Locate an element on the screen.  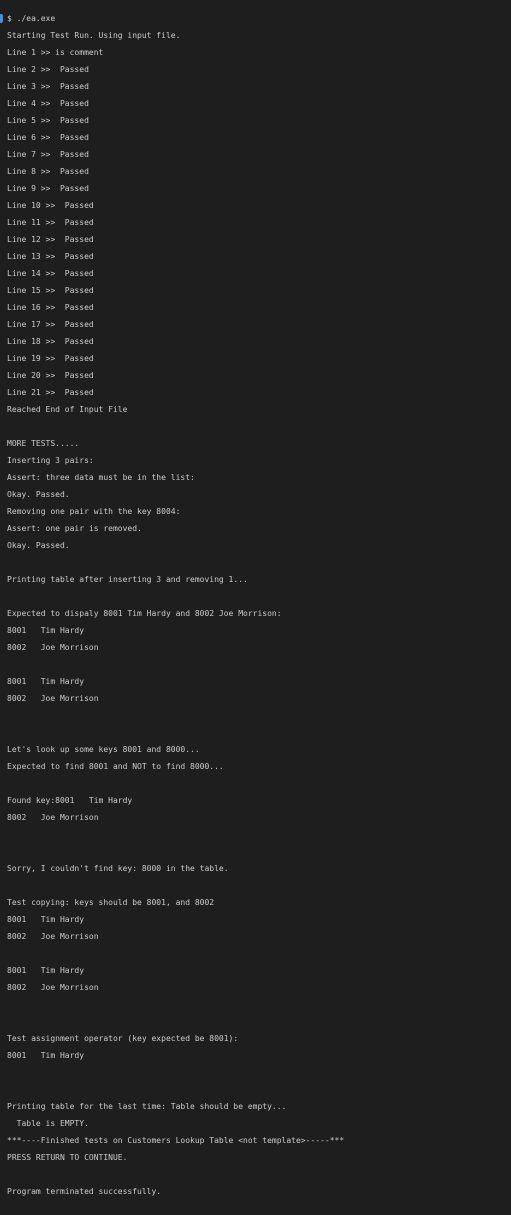
output-line: Line 20 >> Passed is located at coordinates (50, 375).